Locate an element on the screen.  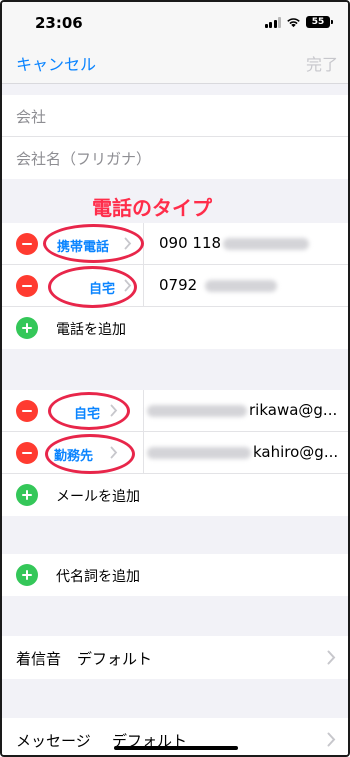
phone-row: 自宅 0792 is located at coordinates (175, 286).